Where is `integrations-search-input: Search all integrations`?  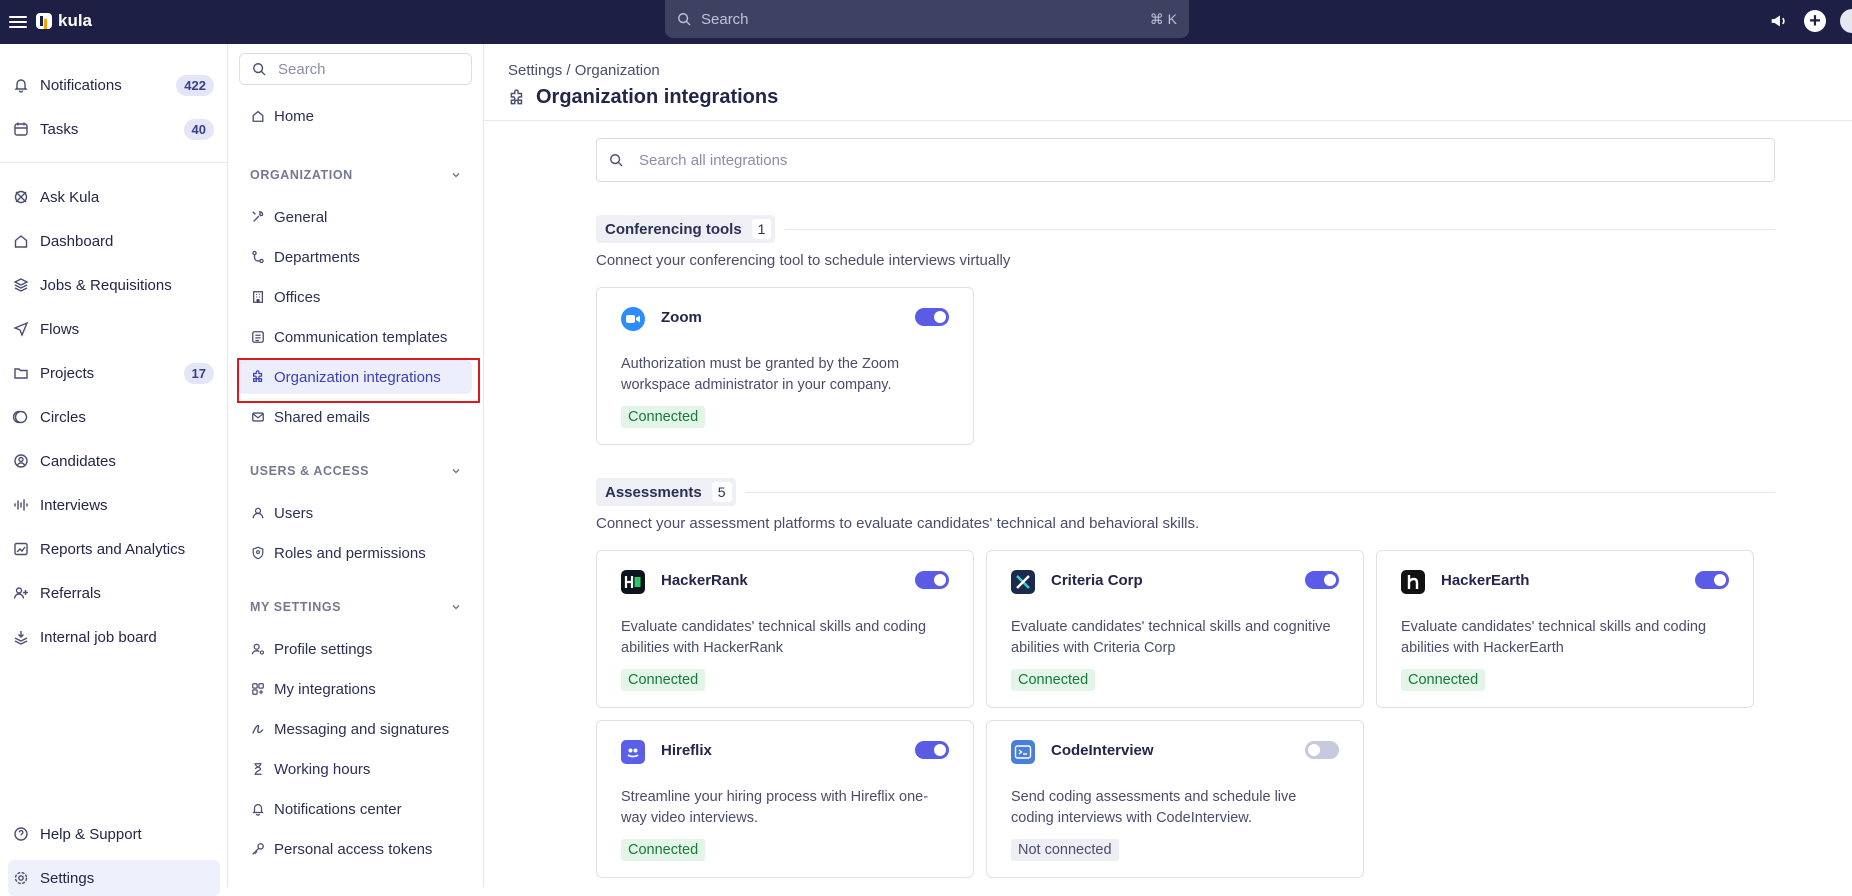 integrations-search-input: Search all integrations is located at coordinates (1185, 160).